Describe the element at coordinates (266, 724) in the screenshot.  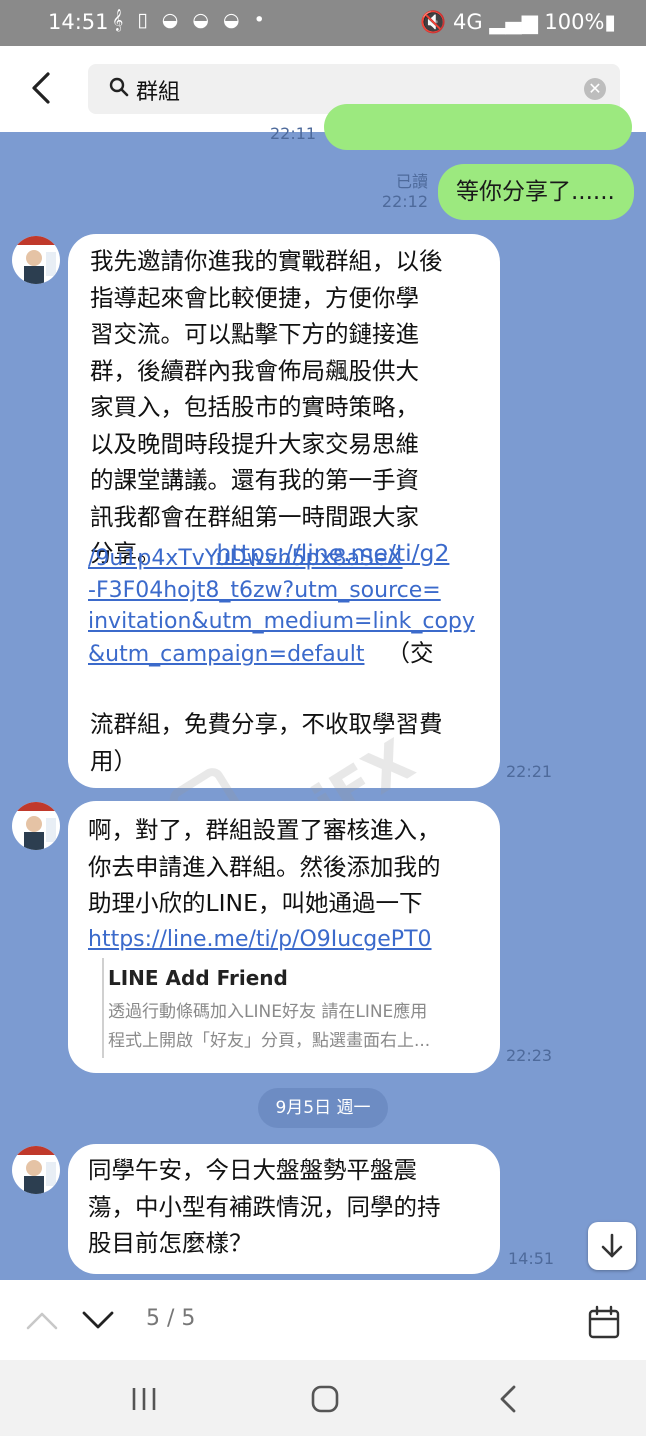
I see `message-line: 流群組，免費分享，不收取學習費` at that location.